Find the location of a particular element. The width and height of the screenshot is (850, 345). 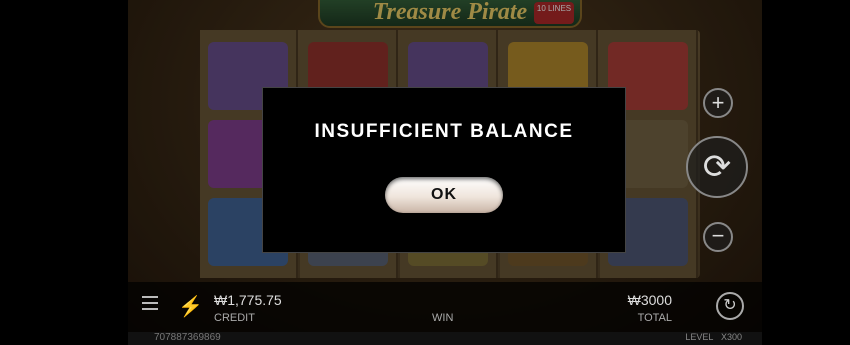

minus-icon: − is located at coordinates (718, 237).